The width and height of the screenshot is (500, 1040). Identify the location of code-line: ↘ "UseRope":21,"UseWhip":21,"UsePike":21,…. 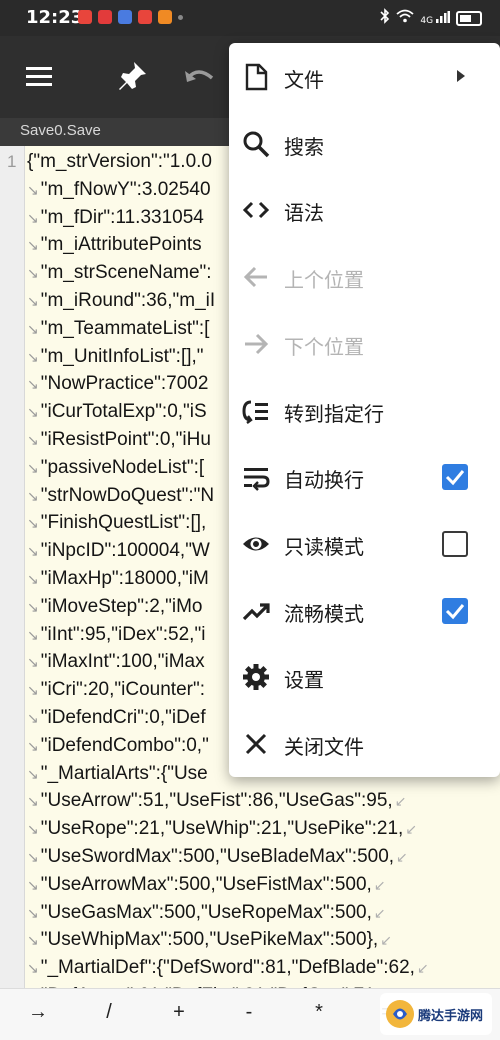
(222, 828).